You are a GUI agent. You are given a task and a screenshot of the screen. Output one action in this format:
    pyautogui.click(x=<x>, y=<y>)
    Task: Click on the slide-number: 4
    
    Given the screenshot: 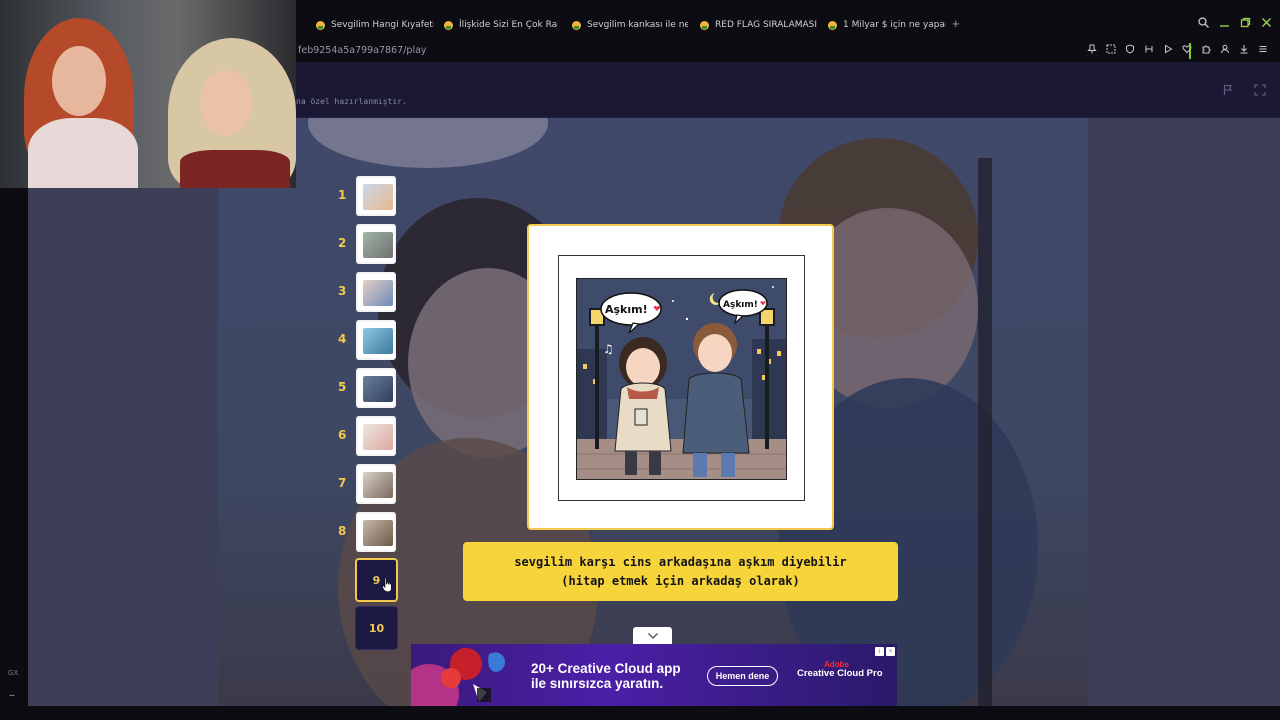 What is the action you would take?
    pyautogui.click(x=342, y=339)
    